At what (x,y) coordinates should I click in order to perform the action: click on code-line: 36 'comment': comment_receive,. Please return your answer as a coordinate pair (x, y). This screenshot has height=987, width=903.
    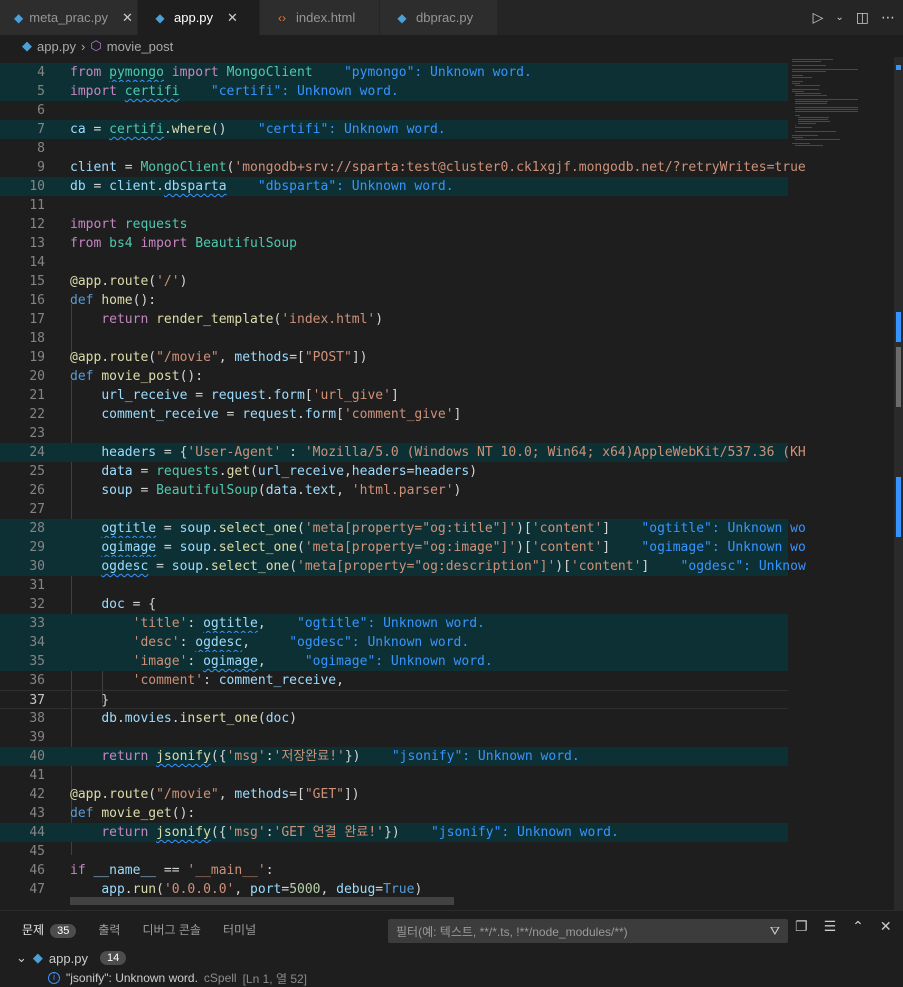
    Looking at the image, I should click on (394, 680).